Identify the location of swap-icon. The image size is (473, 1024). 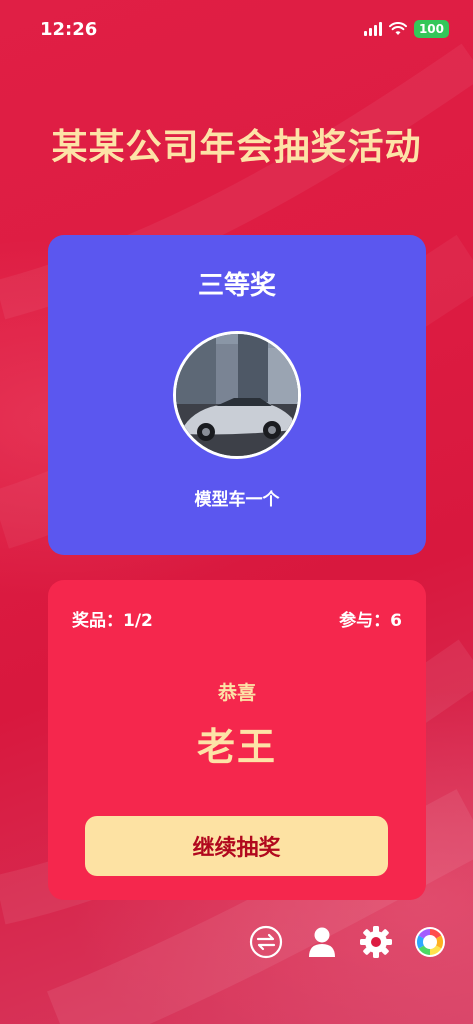
(266, 942).